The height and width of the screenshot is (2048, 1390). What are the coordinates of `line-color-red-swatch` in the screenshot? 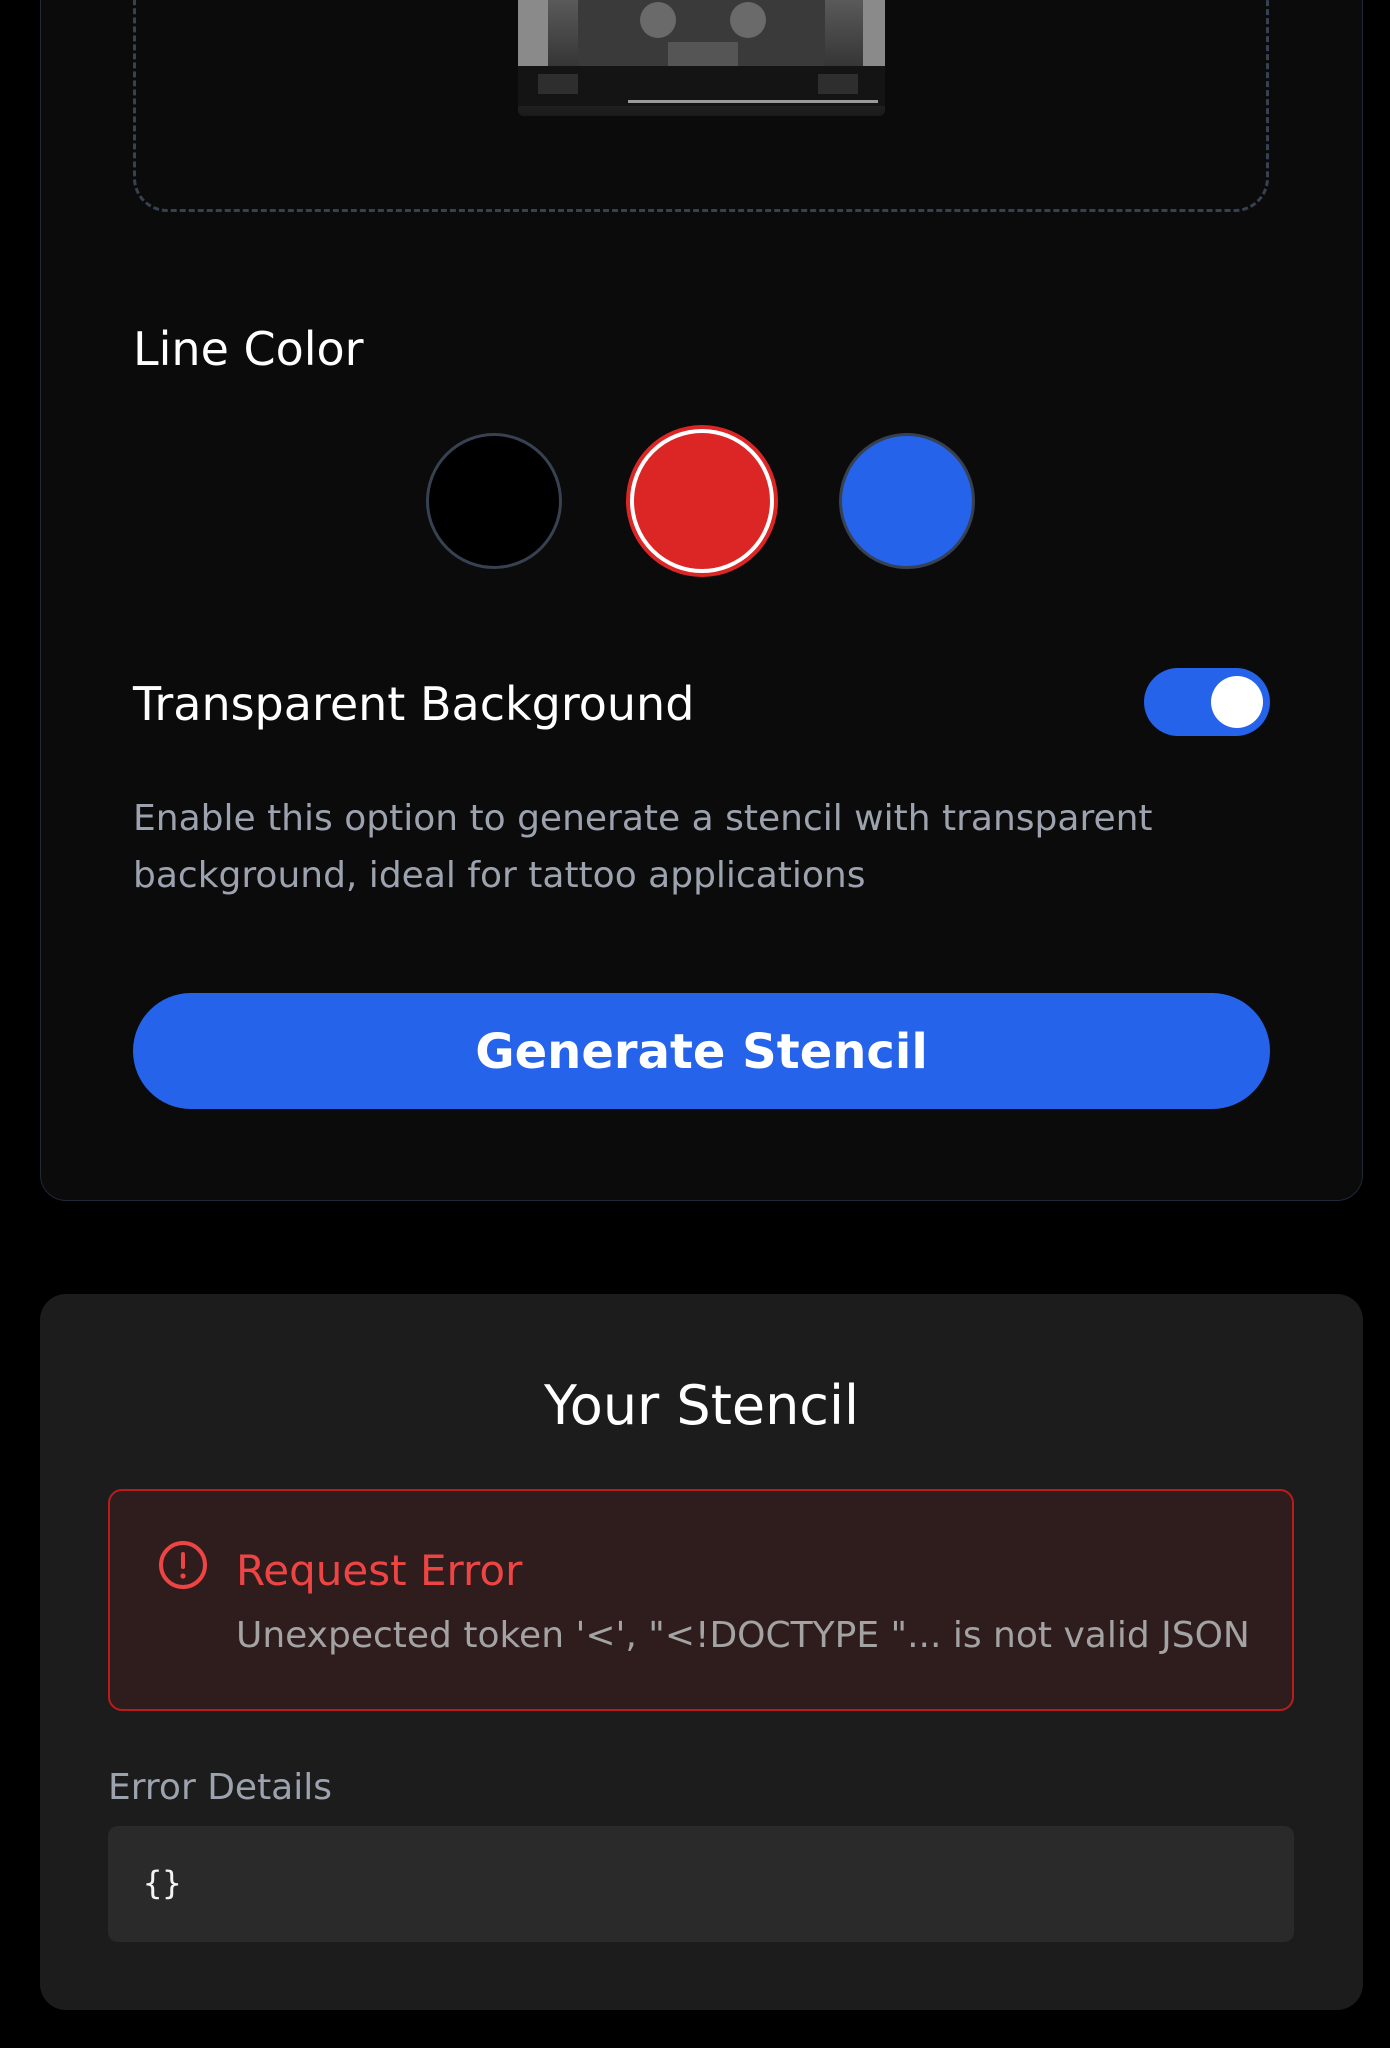 It's located at (702, 501).